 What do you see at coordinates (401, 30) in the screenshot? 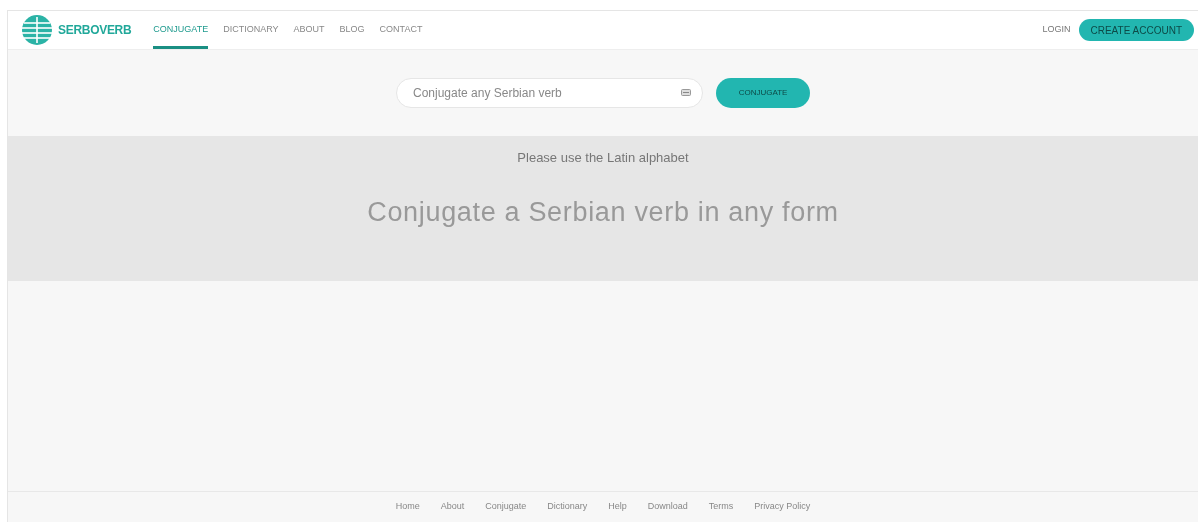
I see `nav-tab: CONTACT` at bounding box center [401, 30].